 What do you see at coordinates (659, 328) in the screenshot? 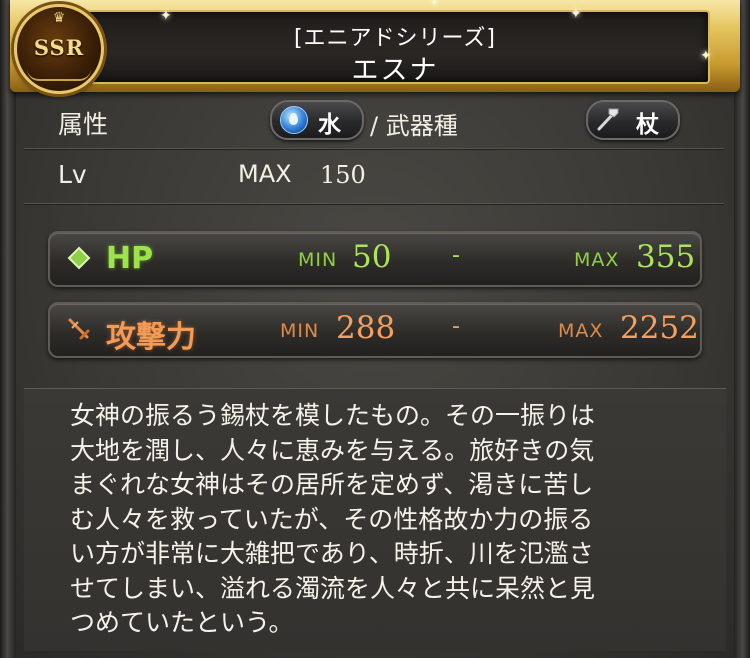
I see `attack-max-value: 2252` at bounding box center [659, 328].